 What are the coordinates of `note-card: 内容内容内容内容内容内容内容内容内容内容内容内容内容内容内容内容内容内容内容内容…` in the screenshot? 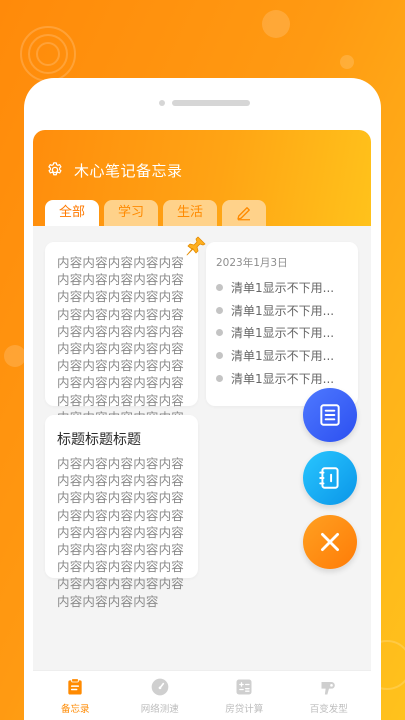 It's located at (125, 330).